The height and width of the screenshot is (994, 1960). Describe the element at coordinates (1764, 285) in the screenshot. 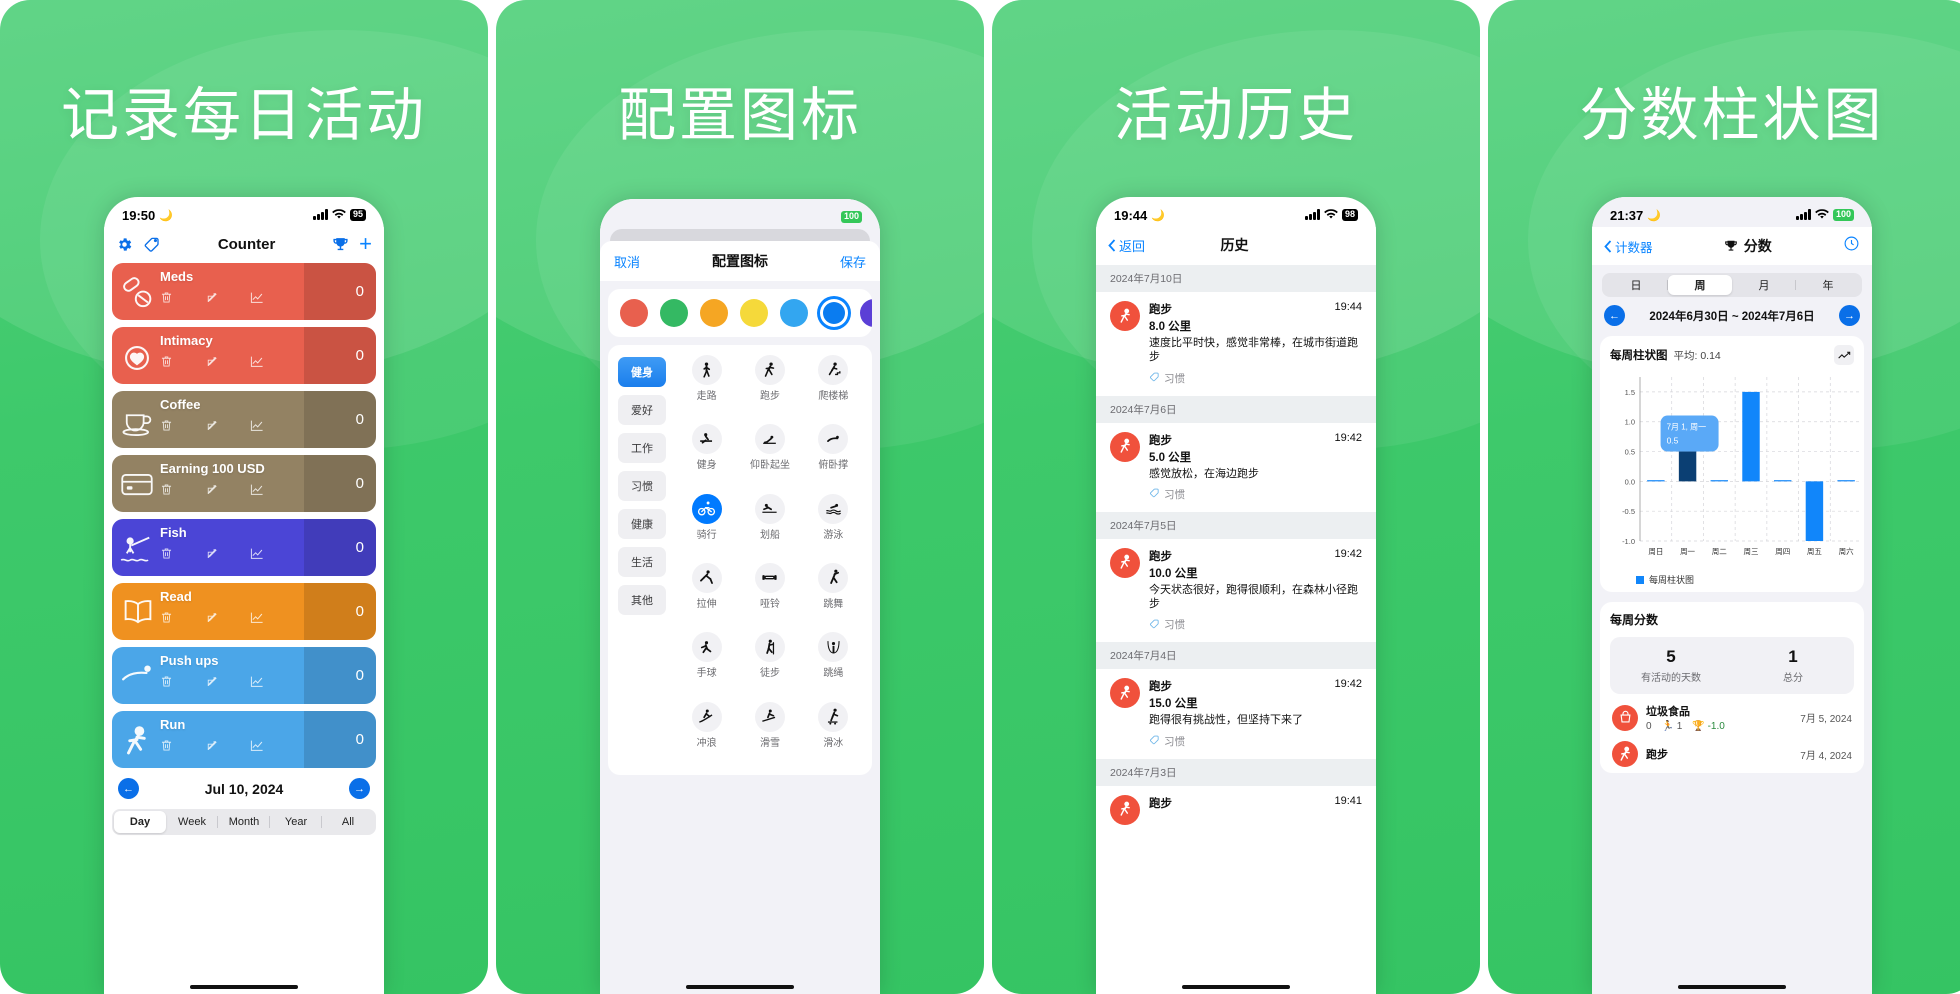

I see `segment-2: 月` at that location.